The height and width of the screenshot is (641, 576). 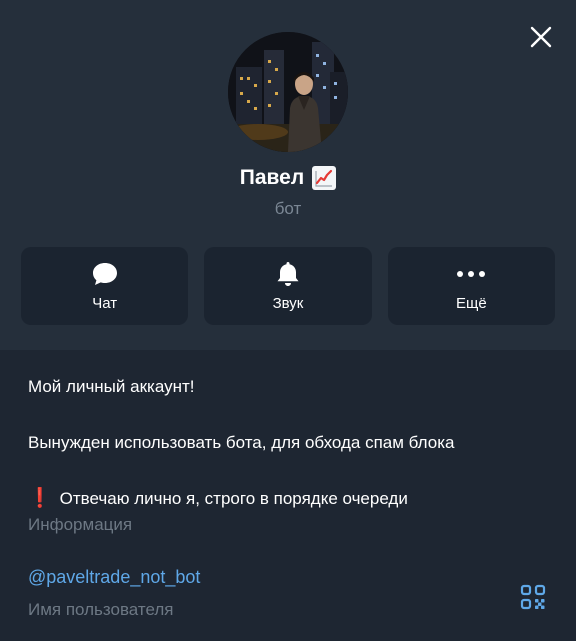 I want to click on more-button: Ещё, so click(x=471, y=286).